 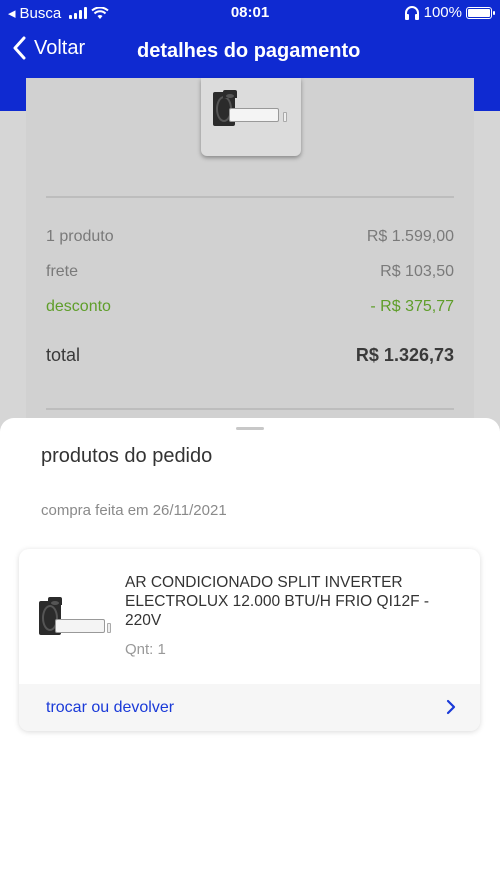 I want to click on discount-value: - R$ 375,77, so click(x=412, y=306).